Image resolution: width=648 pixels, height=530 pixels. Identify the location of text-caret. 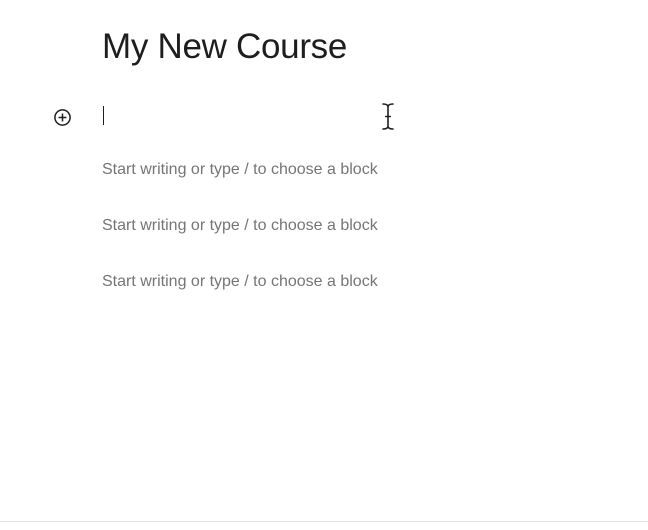
(103, 115).